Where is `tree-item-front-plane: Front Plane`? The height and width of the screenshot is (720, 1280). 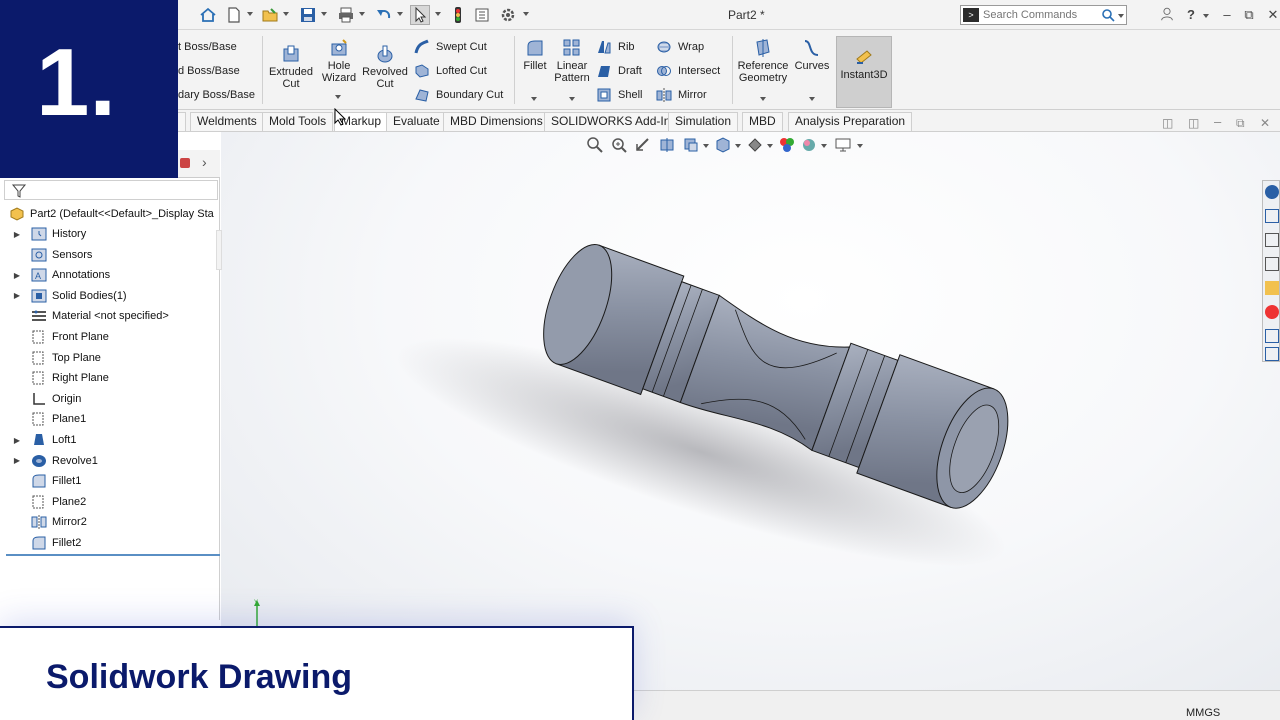
tree-item-front-plane: Front Plane is located at coordinates (112, 337).